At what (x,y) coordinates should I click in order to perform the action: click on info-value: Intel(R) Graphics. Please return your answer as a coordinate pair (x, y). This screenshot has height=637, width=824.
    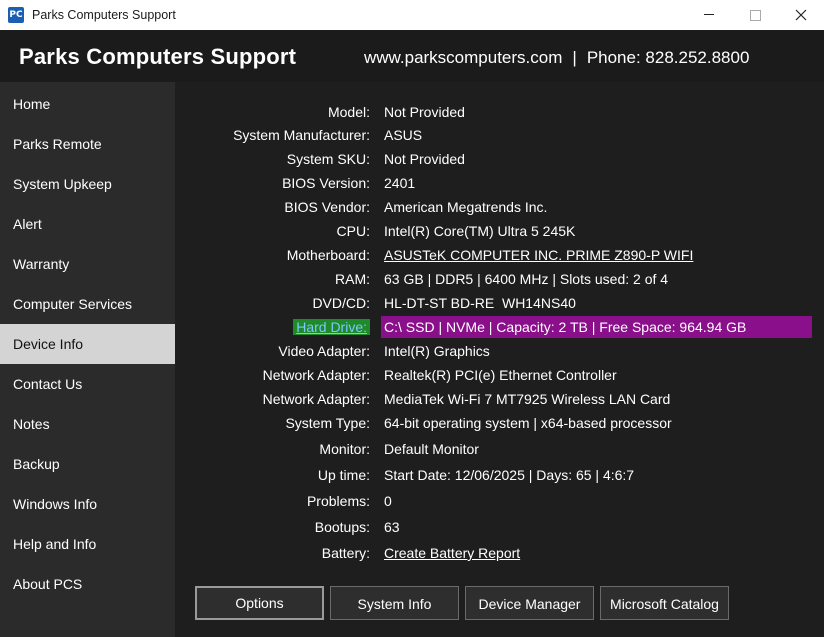
    Looking at the image, I should click on (437, 351).